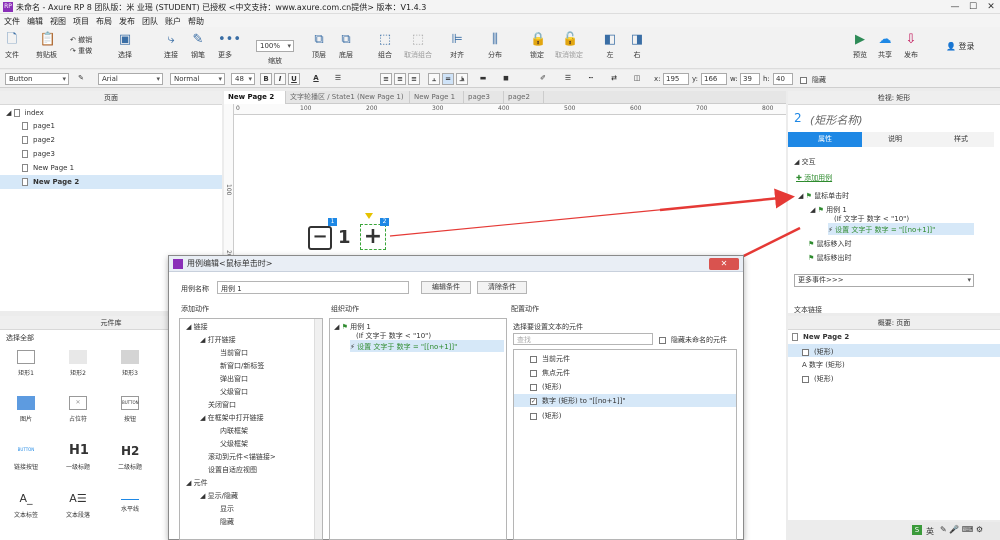 The image size is (1000, 540). I want to click on target-item: 当前元件, so click(550, 359).